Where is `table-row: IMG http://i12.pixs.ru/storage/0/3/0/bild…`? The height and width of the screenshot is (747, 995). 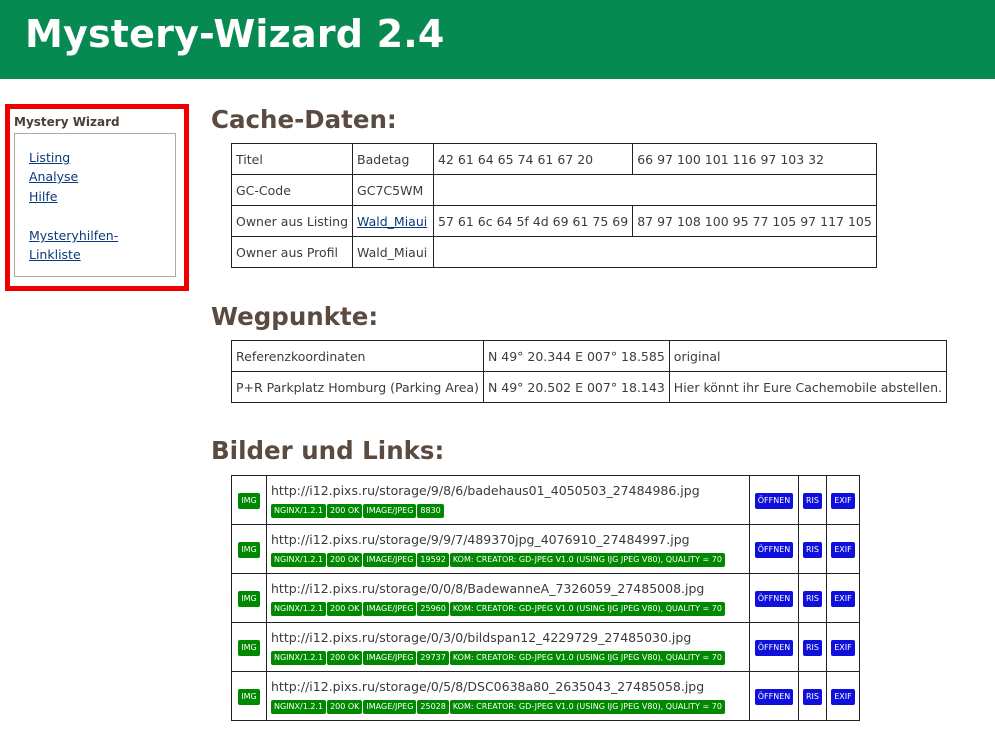
table-row: IMG http://i12.pixs.ru/storage/0/3/0/bild… is located at coordinates (545, 647).